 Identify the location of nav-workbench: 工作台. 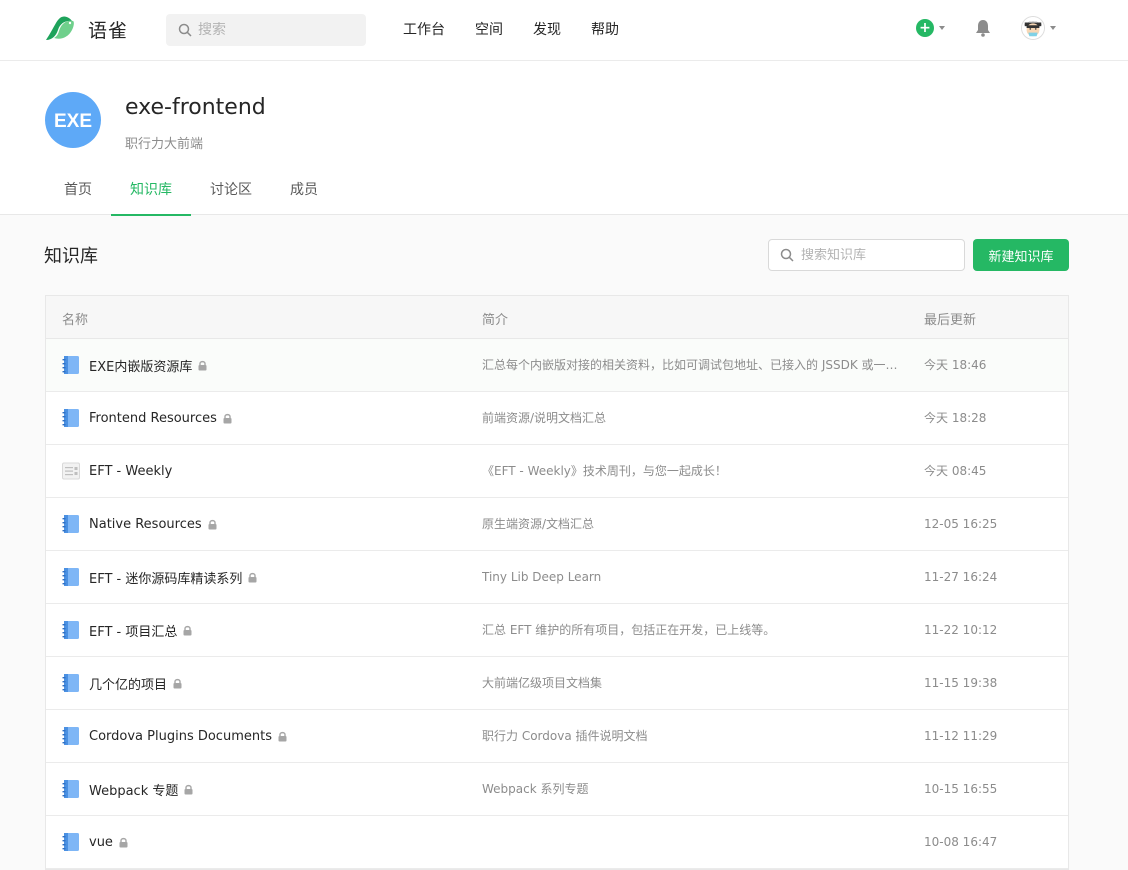
(424, 29).